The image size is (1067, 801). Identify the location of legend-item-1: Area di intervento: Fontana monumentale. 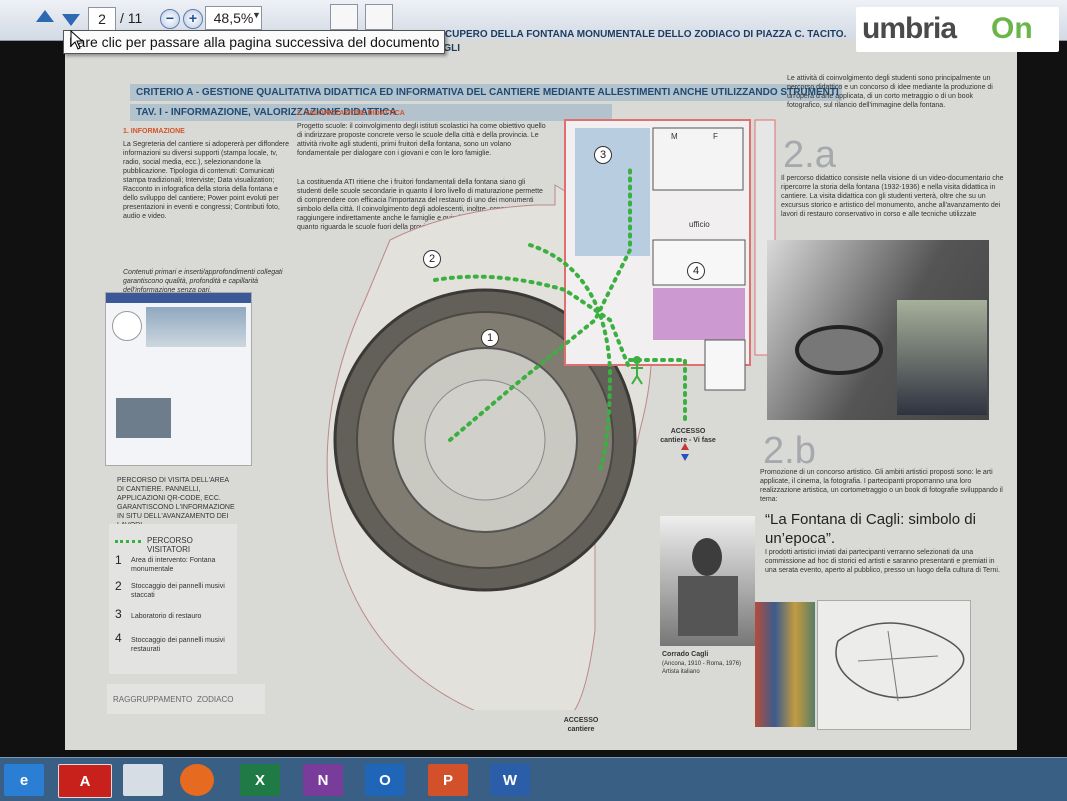
(173, 565).